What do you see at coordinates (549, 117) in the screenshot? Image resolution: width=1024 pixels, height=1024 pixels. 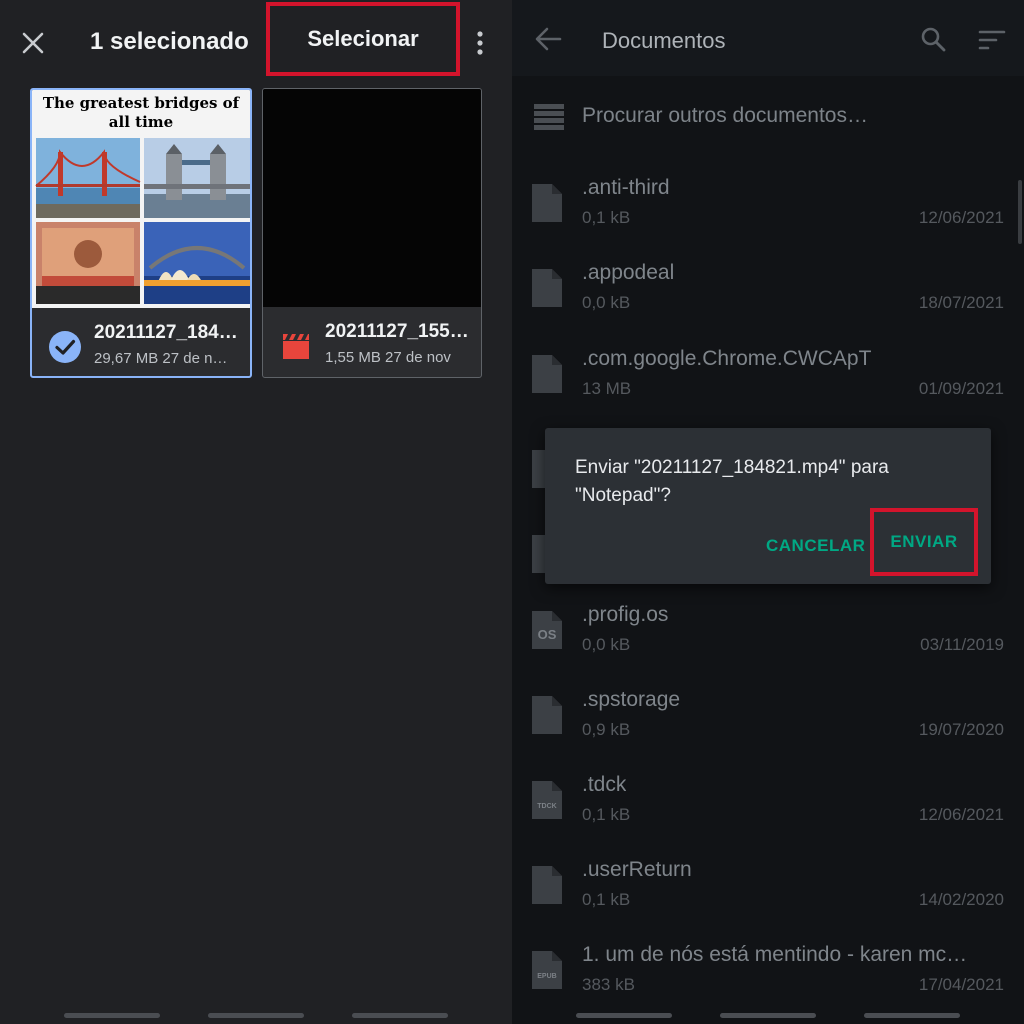 I see `list-icon` at bounding box center [549, 117].